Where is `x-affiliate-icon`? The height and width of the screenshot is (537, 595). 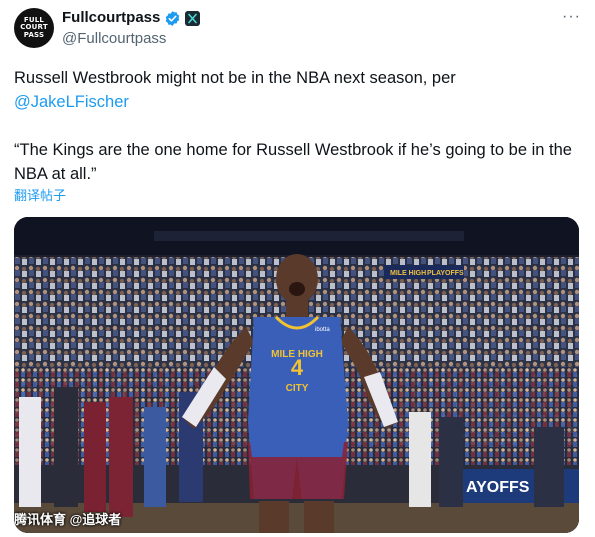 x-affiliate-icon is located at coordinates (192, 18).